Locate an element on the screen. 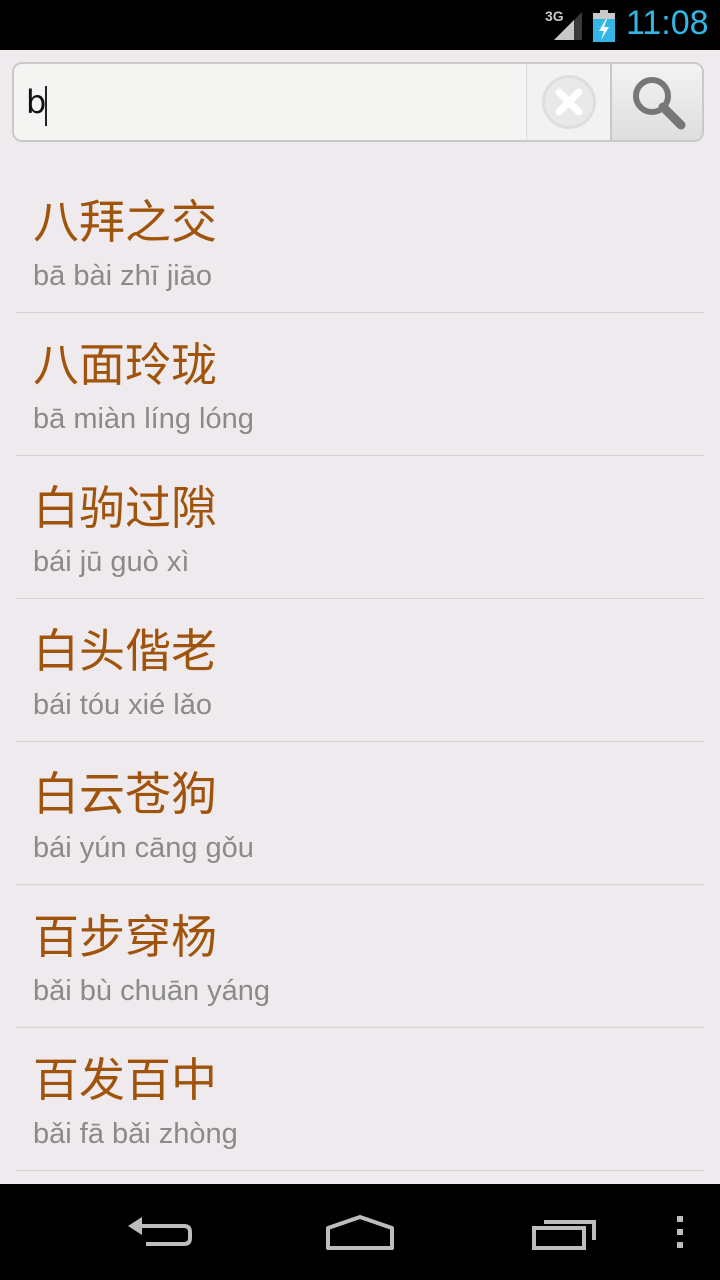  list-item: 百发百中 bǎi fā bǎi zhòng is located at coordinates (360, 1099).